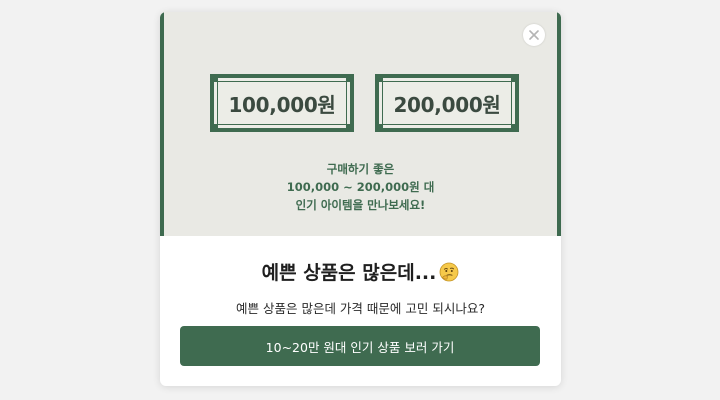  What do you see at coordinates (449, 272) in the screenshot?
I see `thinking-face-icon` at bounding box center [449, 272].